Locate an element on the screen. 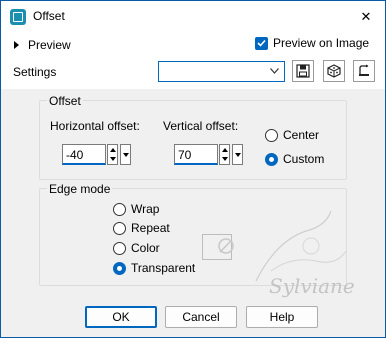 Image resolution: width=386 pixels, height=338 pixels. close-icon: ✕ is located at coordinates (366, 16).